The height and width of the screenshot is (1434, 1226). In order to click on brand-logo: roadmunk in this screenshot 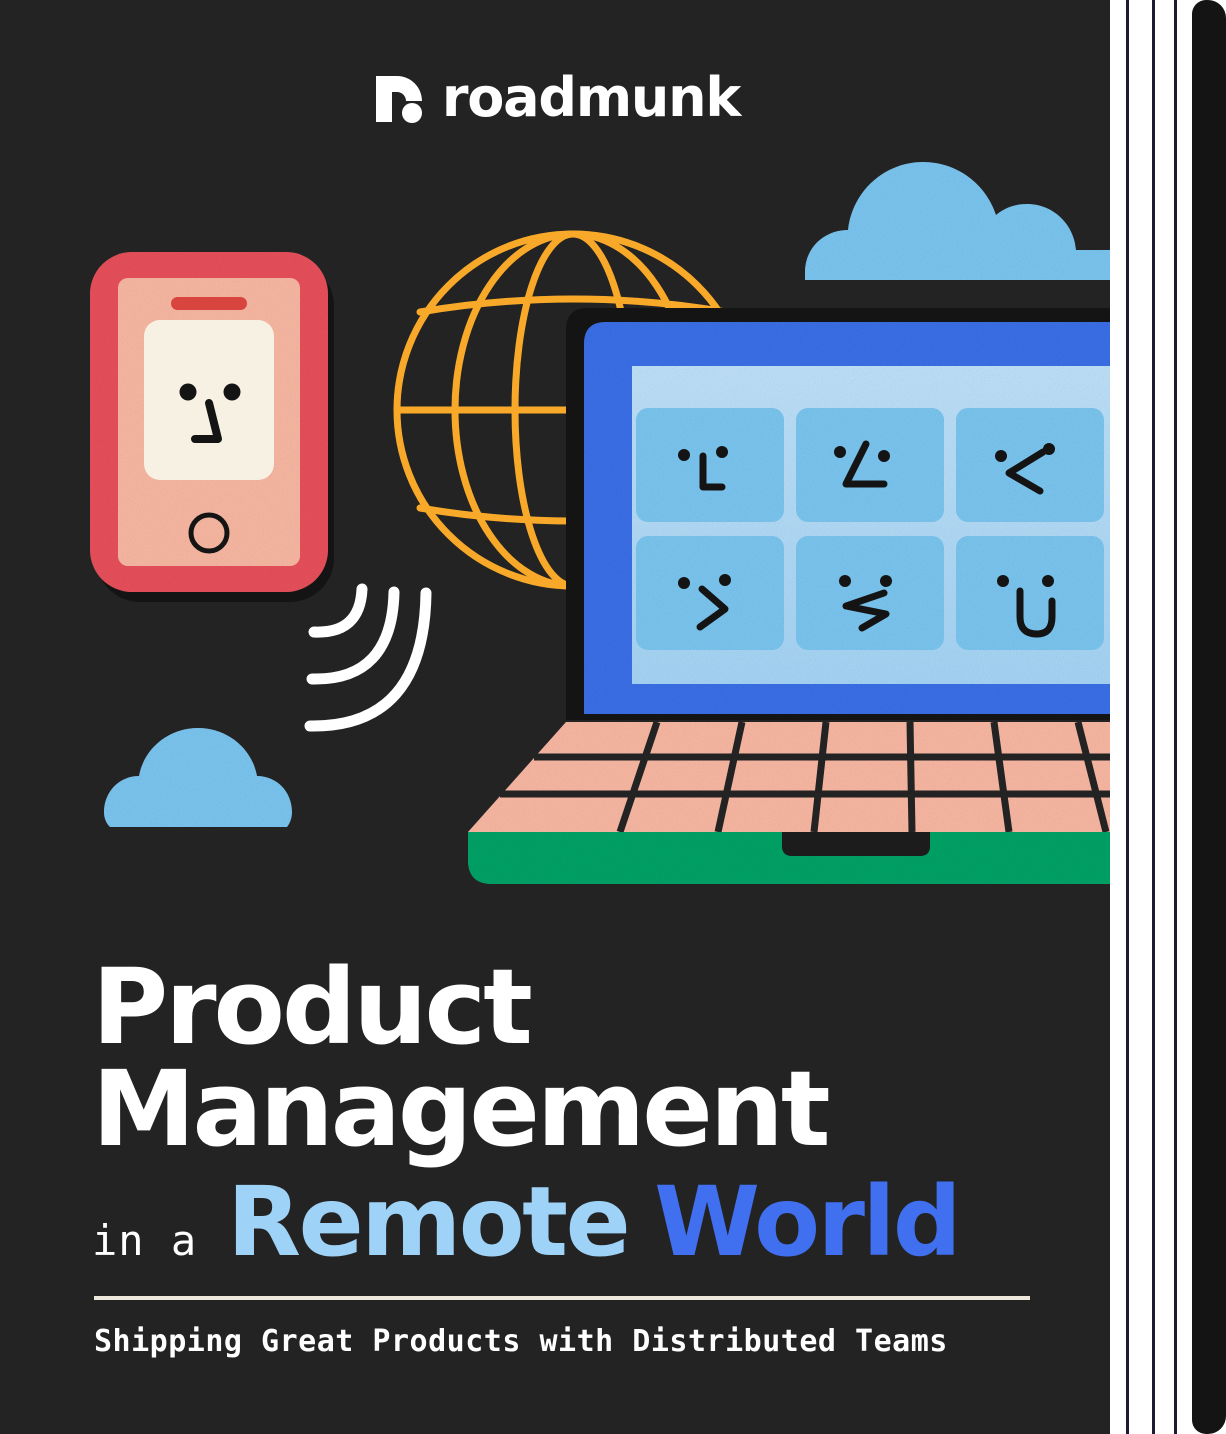, I will do `click(555, 98)`.